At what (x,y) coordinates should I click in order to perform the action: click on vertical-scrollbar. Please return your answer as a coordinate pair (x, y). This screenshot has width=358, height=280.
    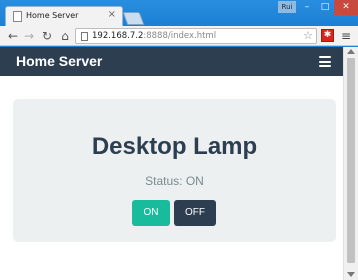
    Looking at the image, I should click on (350, 163).